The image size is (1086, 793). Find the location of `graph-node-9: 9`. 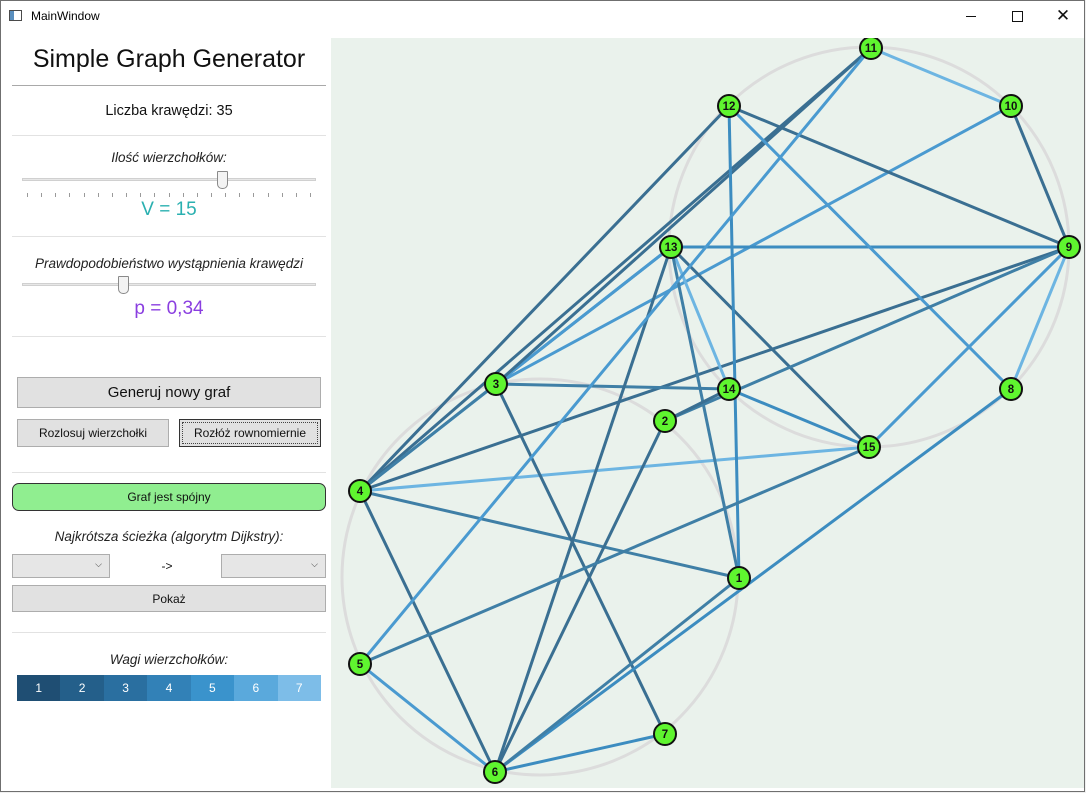

graph-node-9: 9 is located at coordinates (1069, 247).